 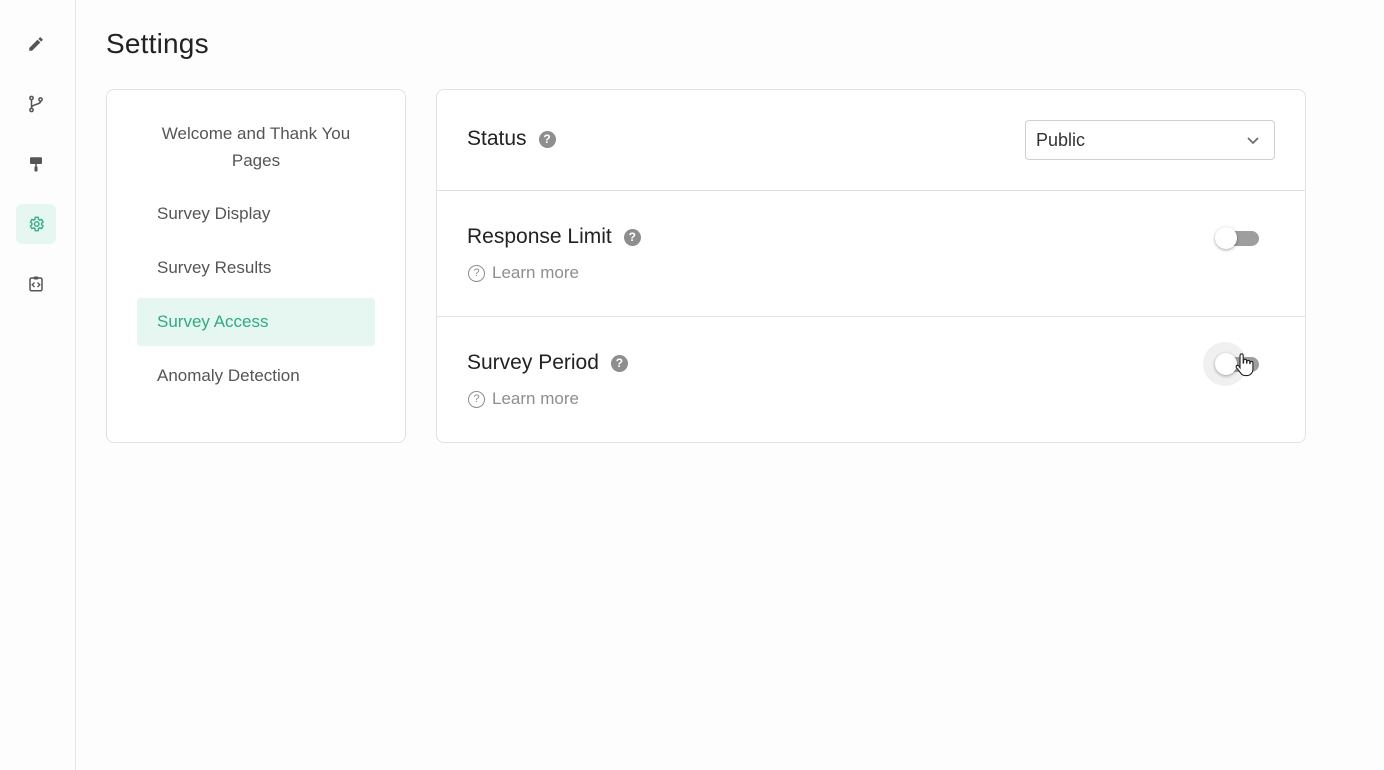 I want to click on chevron-down-icon, so click(x=1253, y=141).